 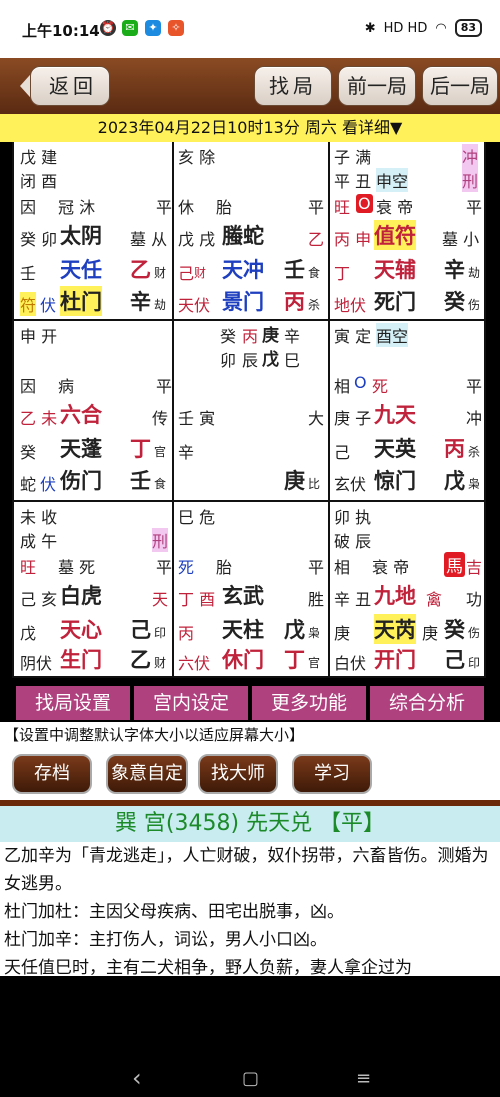 I want to click on menu-nav-icon: ≡, so click(x=363, y=1078).